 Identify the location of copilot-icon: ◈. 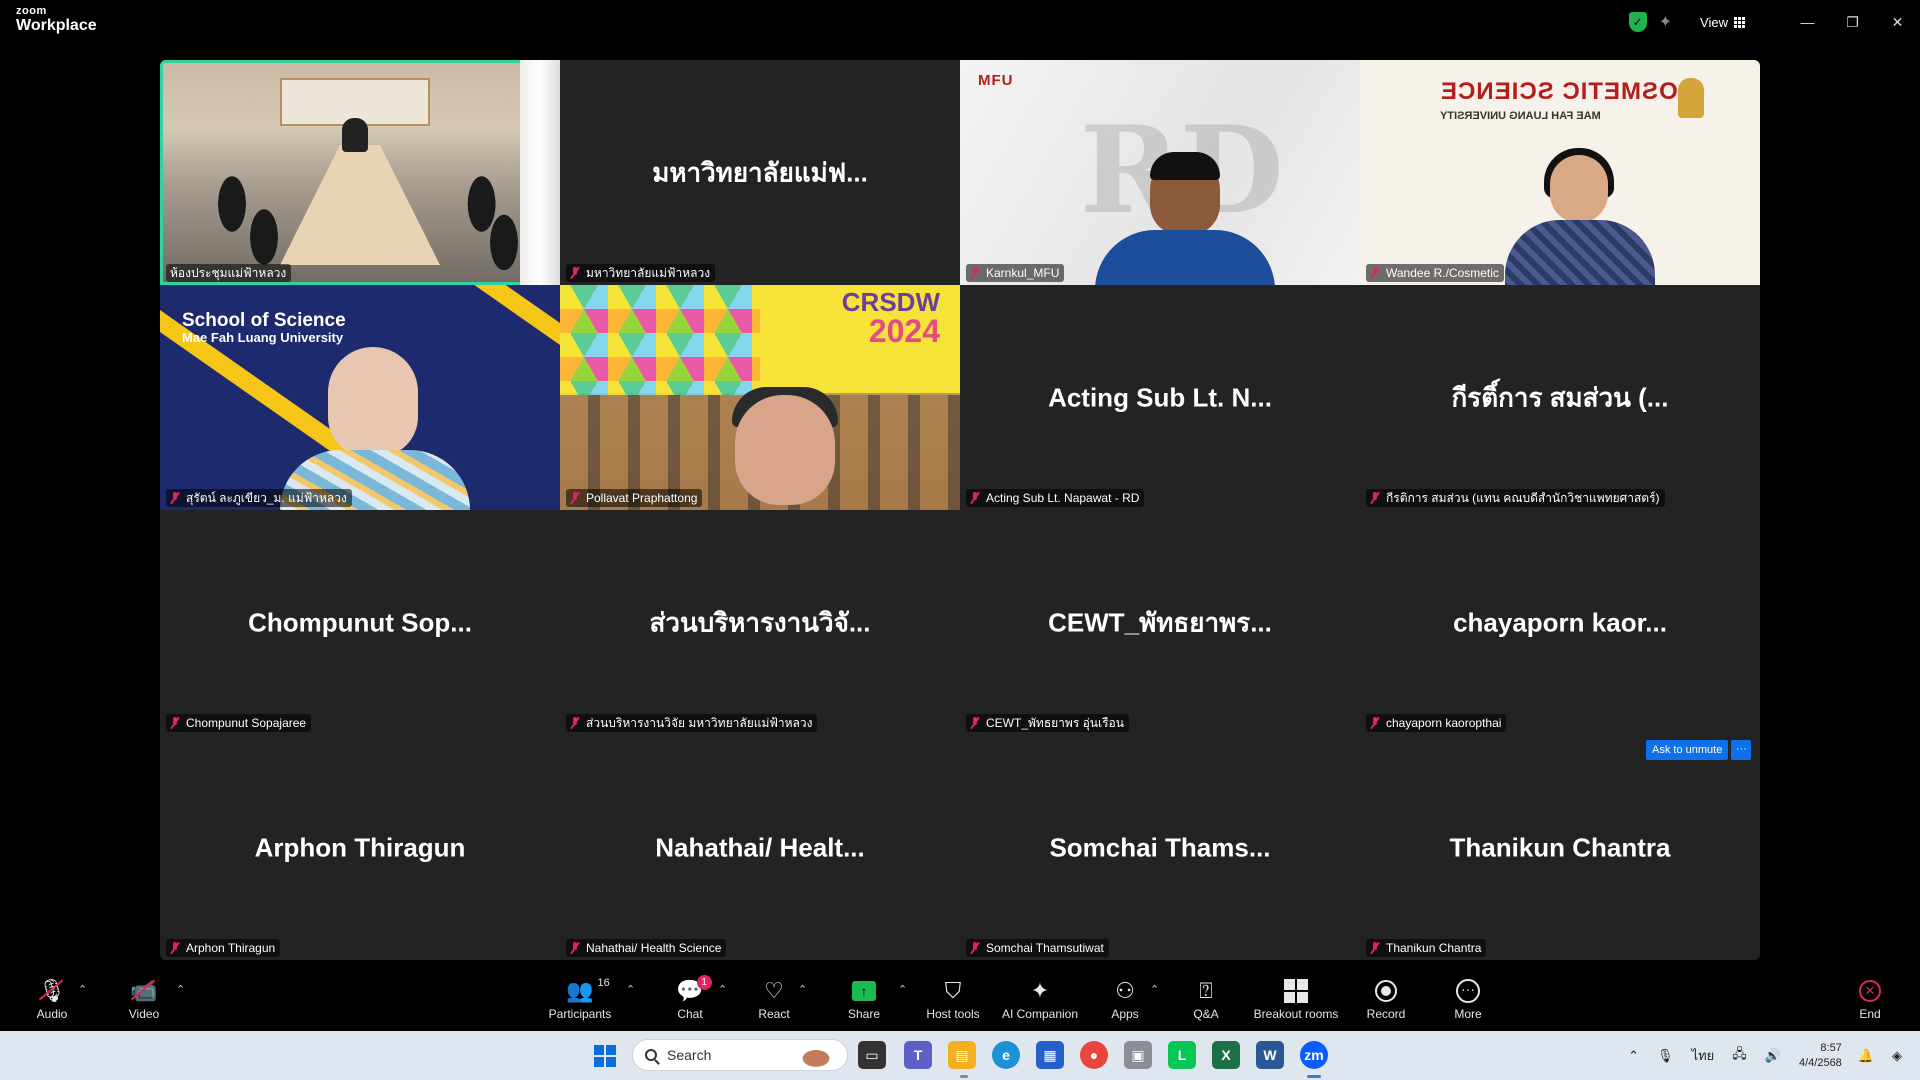
(1897, 1056).